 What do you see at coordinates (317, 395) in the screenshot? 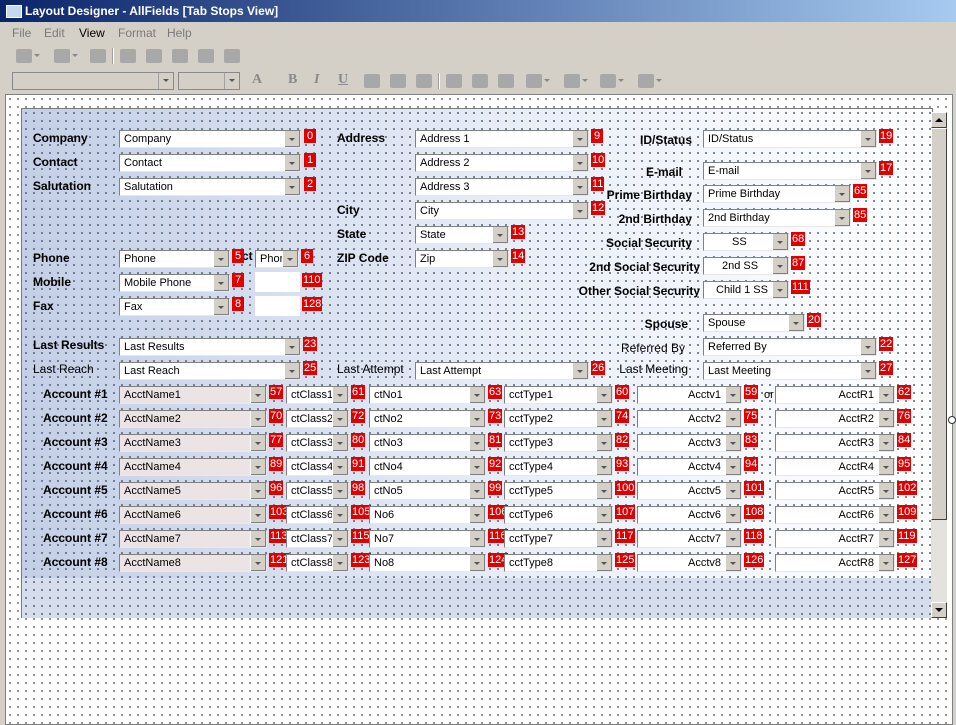
I see `acct-class-field: ctClass1` at bounding box center [317, 395].